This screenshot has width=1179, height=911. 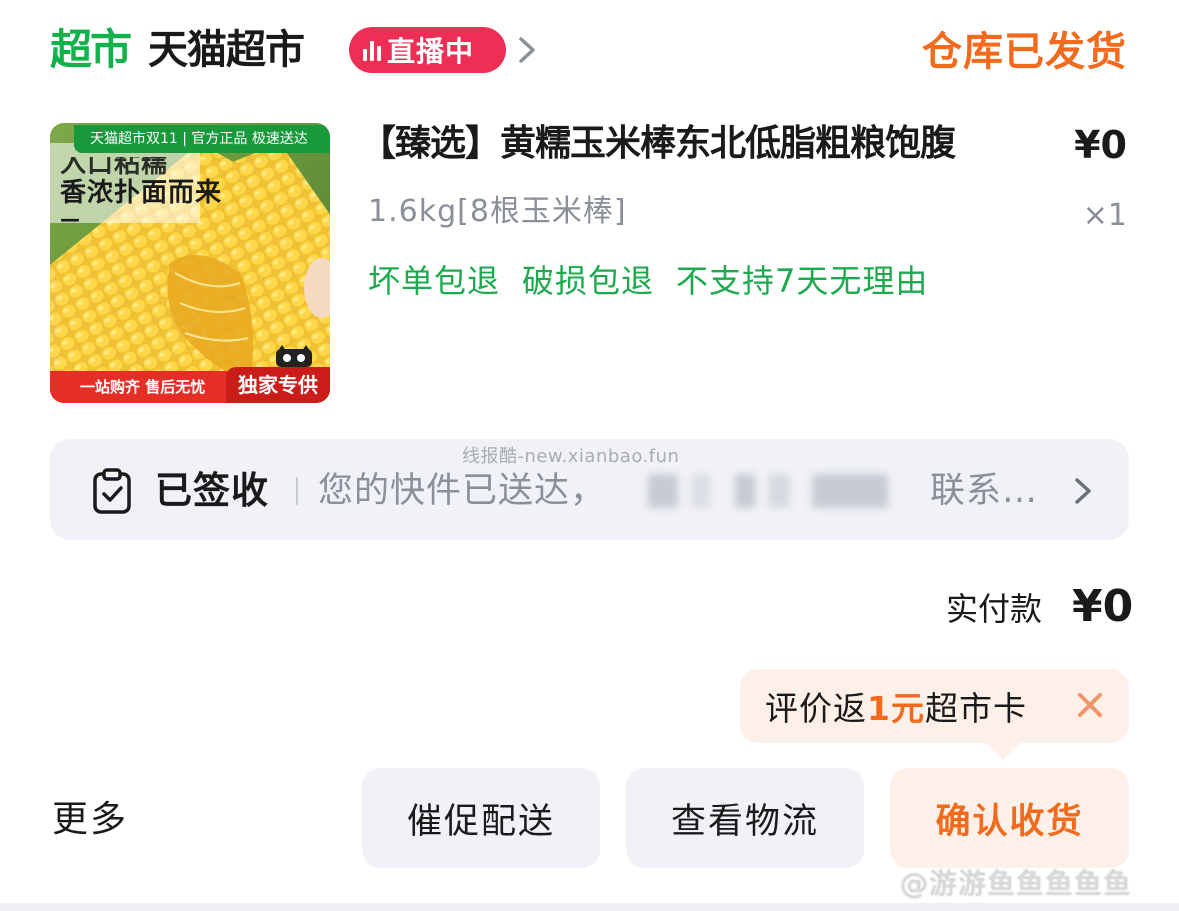 I want to click on review-prefix: 评价返, so click(x=816, y=708).